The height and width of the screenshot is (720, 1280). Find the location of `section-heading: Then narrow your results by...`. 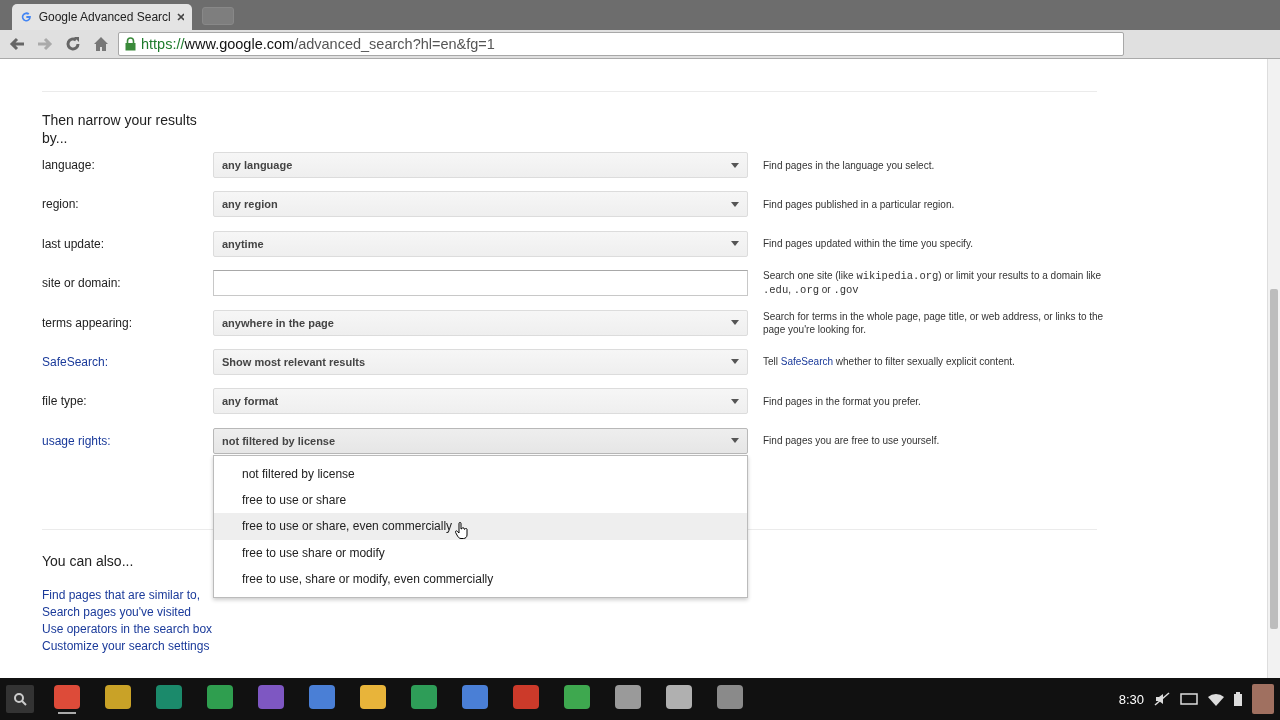

section-heading: Then narrow your results by... is located at coordinates (120, 129).